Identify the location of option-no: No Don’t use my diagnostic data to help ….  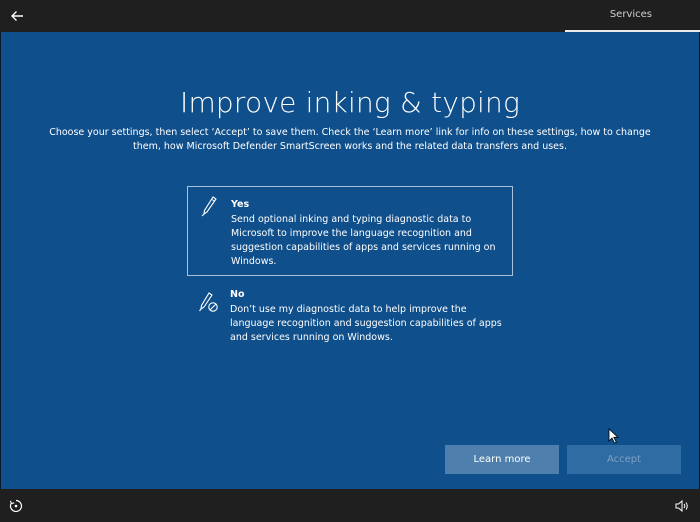
(350, 319).